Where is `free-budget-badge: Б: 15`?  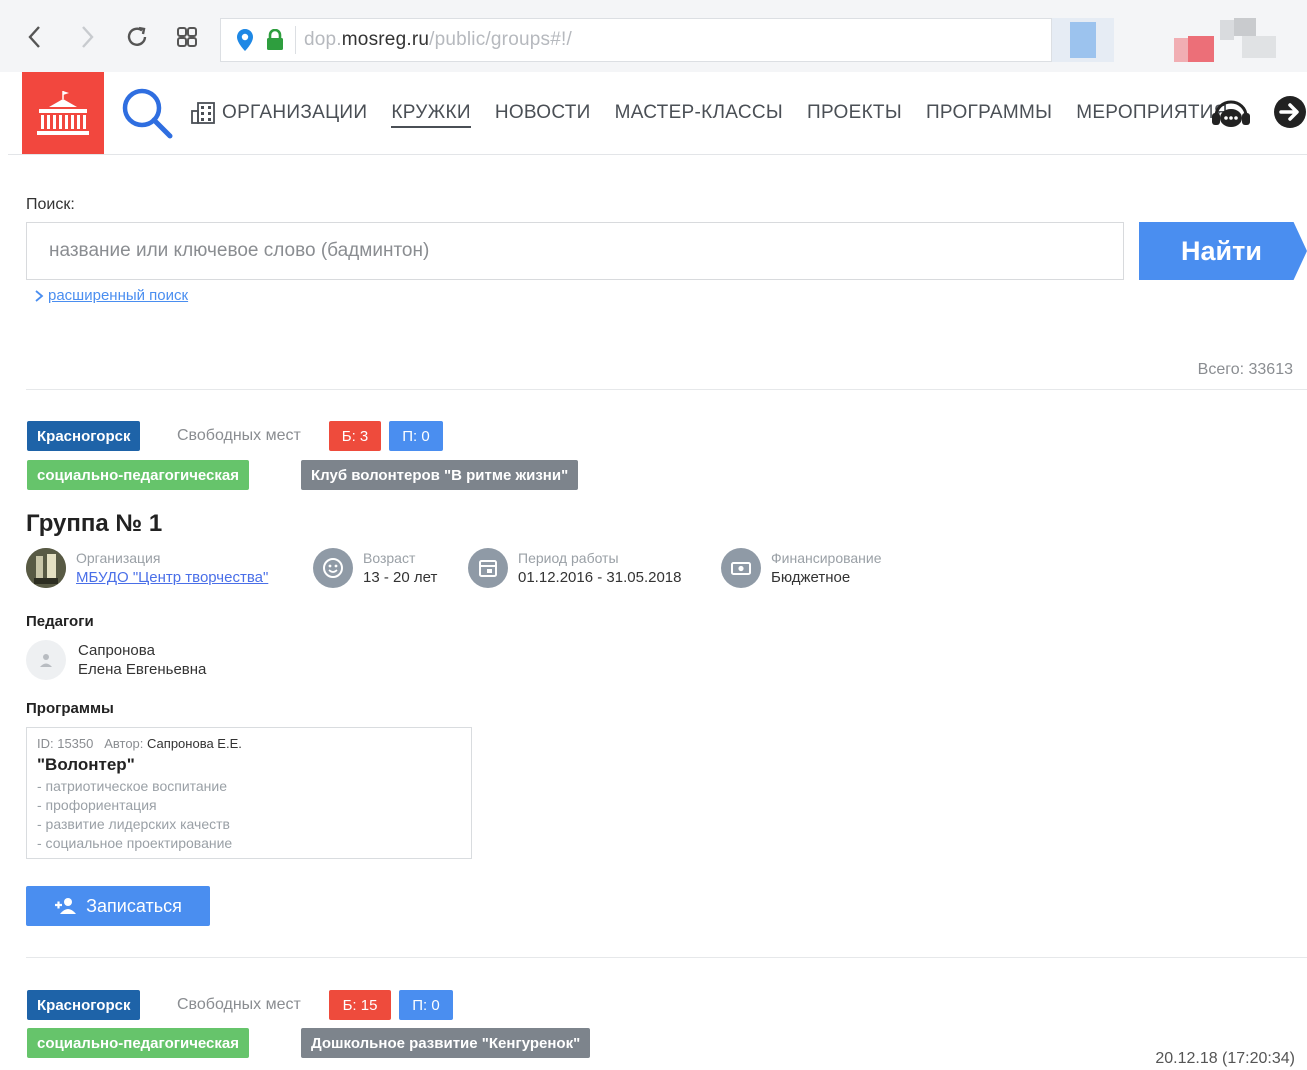 free-budget-badge: Б: 15 is located at coordinates (360, 1005).